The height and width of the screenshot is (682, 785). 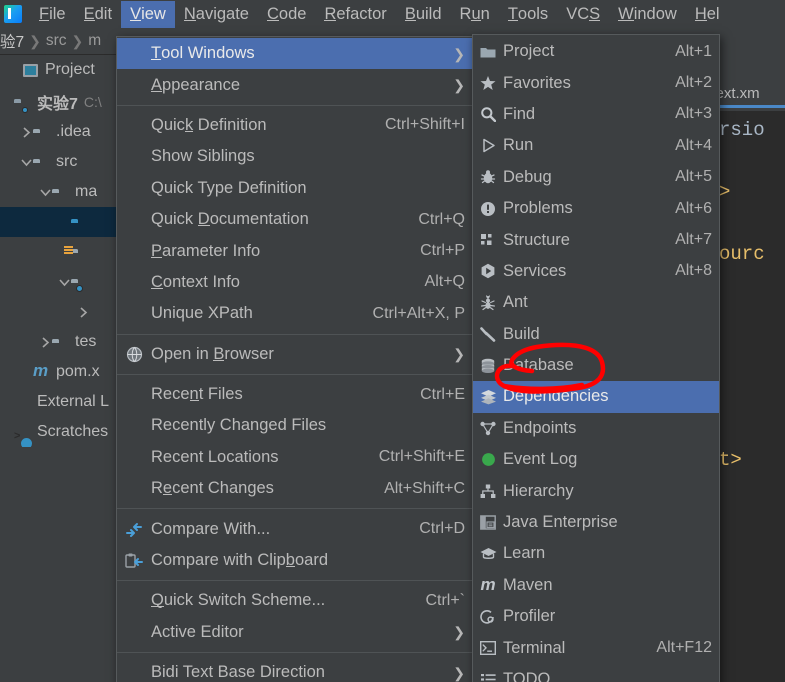 I want to click on breadcrumb-item: 验7, so click(x=12, y=41).